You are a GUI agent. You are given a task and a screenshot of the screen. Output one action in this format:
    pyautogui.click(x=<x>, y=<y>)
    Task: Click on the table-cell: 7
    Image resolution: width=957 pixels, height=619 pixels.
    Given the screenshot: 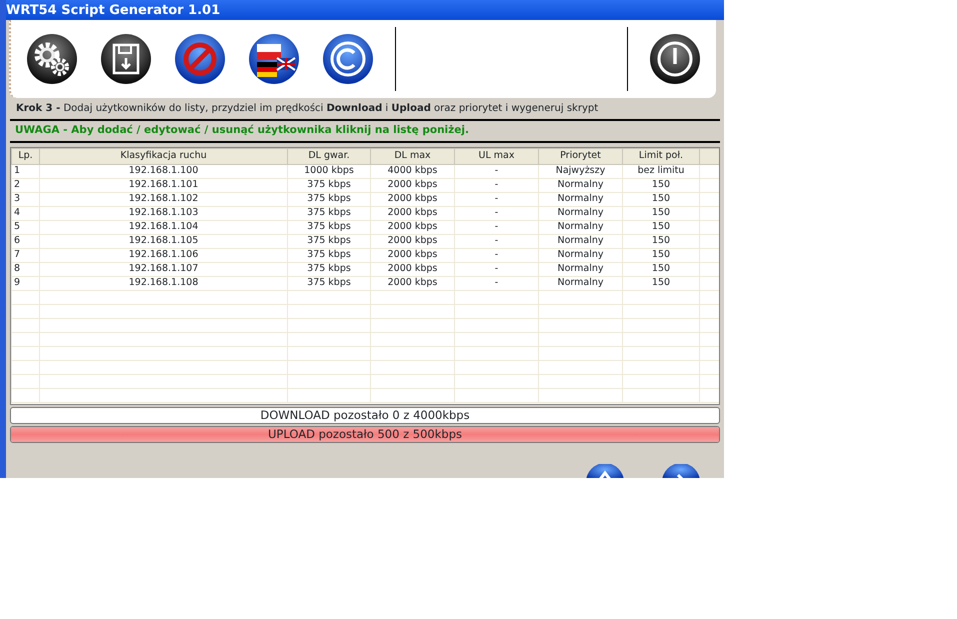 What is the action you would take?
    pyautogui.click(x=26, y=255)
    